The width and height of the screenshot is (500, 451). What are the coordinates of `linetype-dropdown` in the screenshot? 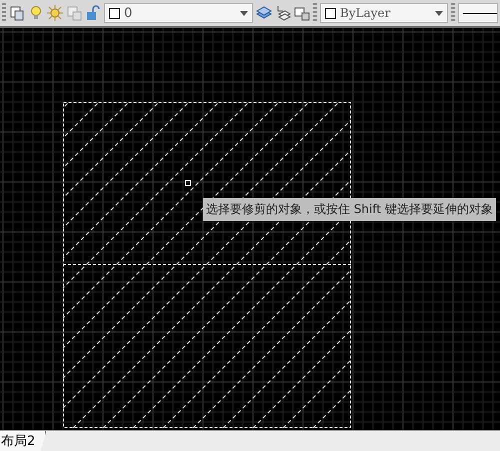 It's located at (478, 13).